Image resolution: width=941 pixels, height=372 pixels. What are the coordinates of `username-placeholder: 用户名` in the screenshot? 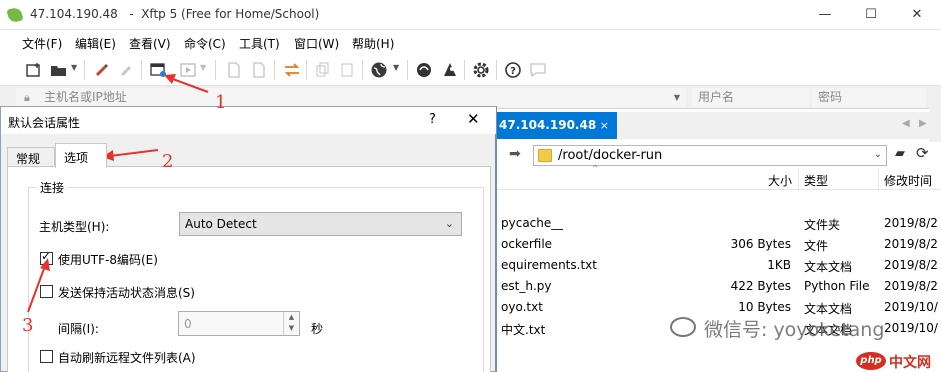 It's located at (716, 97).